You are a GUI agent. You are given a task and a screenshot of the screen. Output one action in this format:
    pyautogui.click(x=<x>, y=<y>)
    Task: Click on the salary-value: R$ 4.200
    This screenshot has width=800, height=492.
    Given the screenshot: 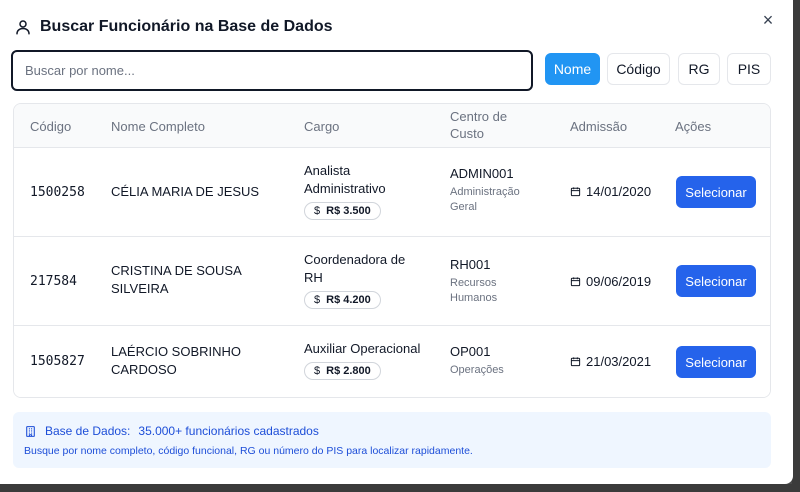 What is the action you would take?
    pyautogui.click(x=348, y=300)
    